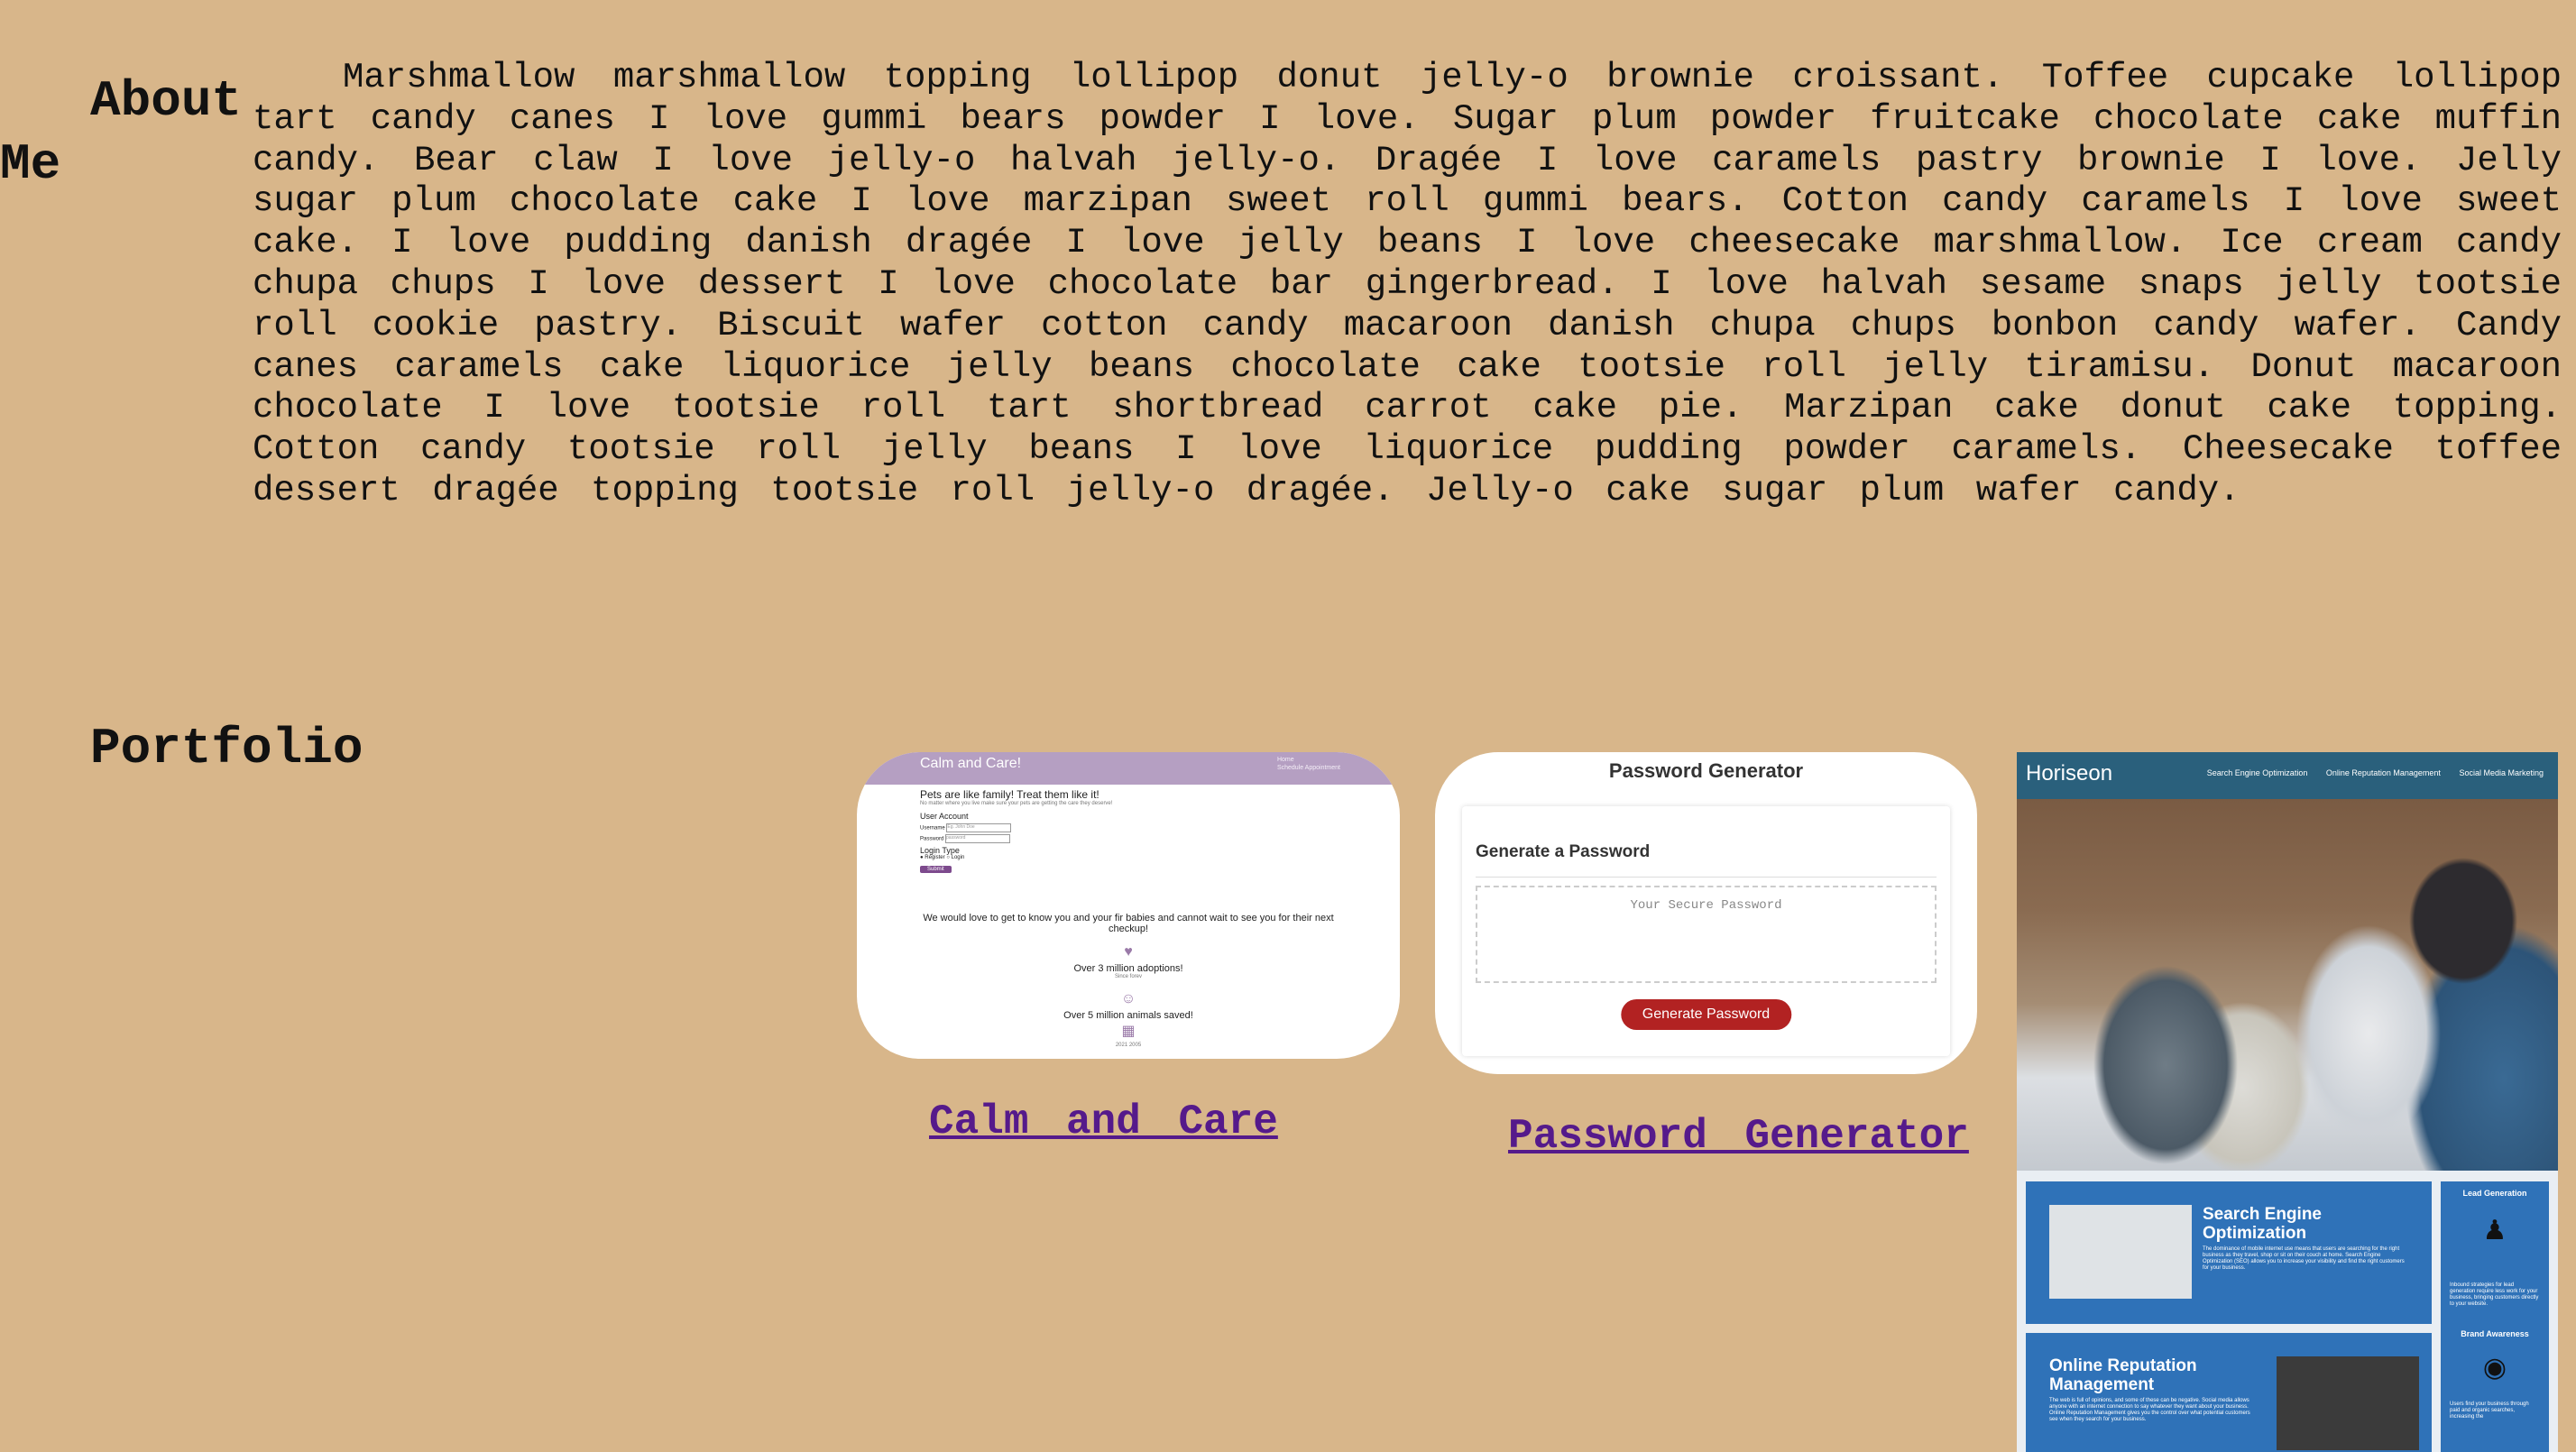 Image resolution: width=2576 pixels, height=1452 pixels. Describe the element at coordinates (1160, 838) in the screenshot. I see `calm-password-row: Password password` at that location.